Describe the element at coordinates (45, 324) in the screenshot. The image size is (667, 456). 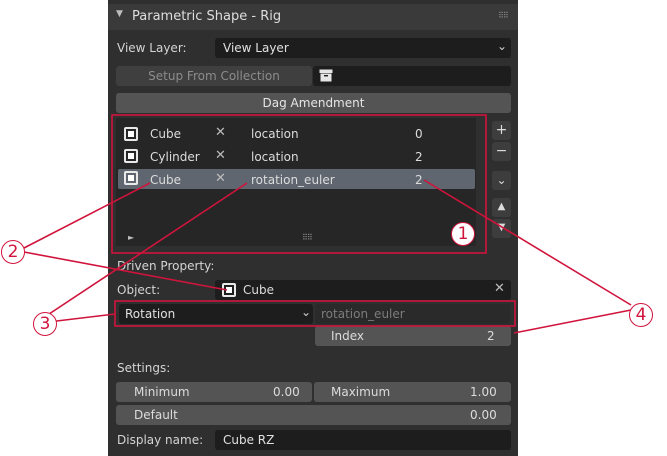
I see `annotation-marker-3: 3` at that location.